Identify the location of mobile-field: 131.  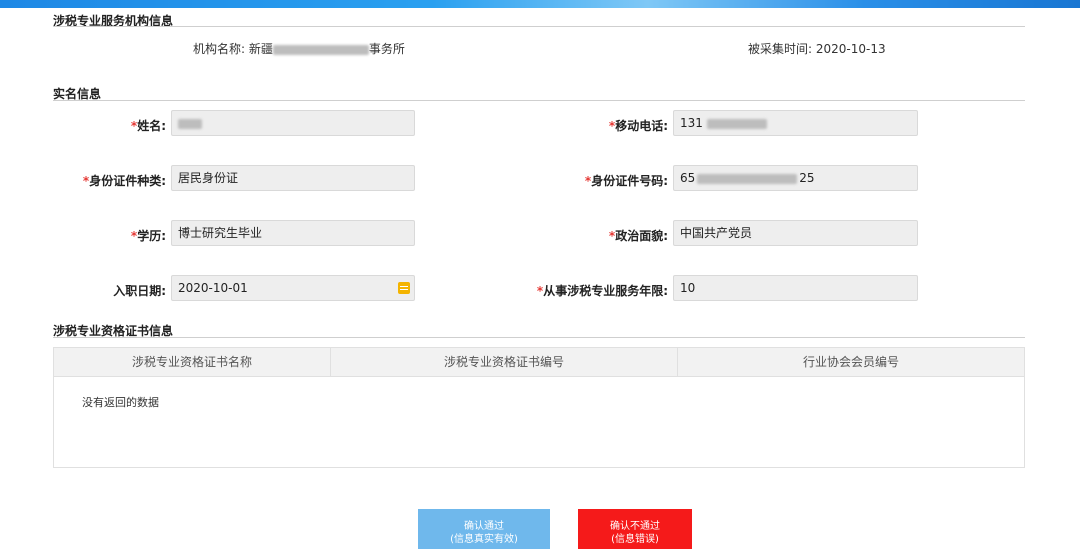
(795, 123).